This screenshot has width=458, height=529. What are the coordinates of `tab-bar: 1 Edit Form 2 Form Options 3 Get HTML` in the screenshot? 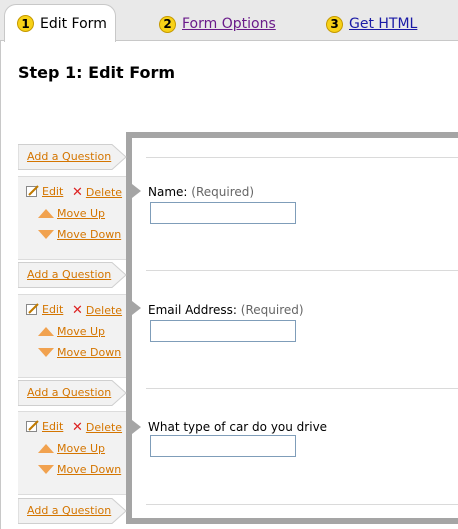 It's located at (229, 21).